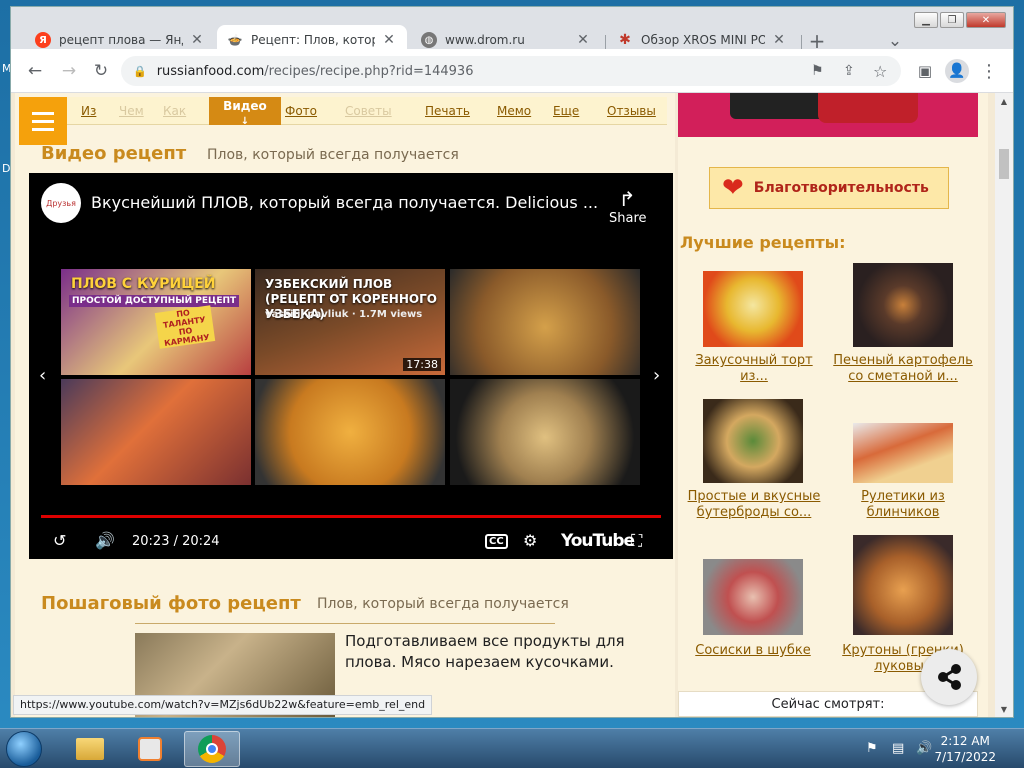 The image size is (1024, 768). Describe the element at coordinates (841, 188) in the screenshot. I see `charity-label: Благотворительность` at that location.